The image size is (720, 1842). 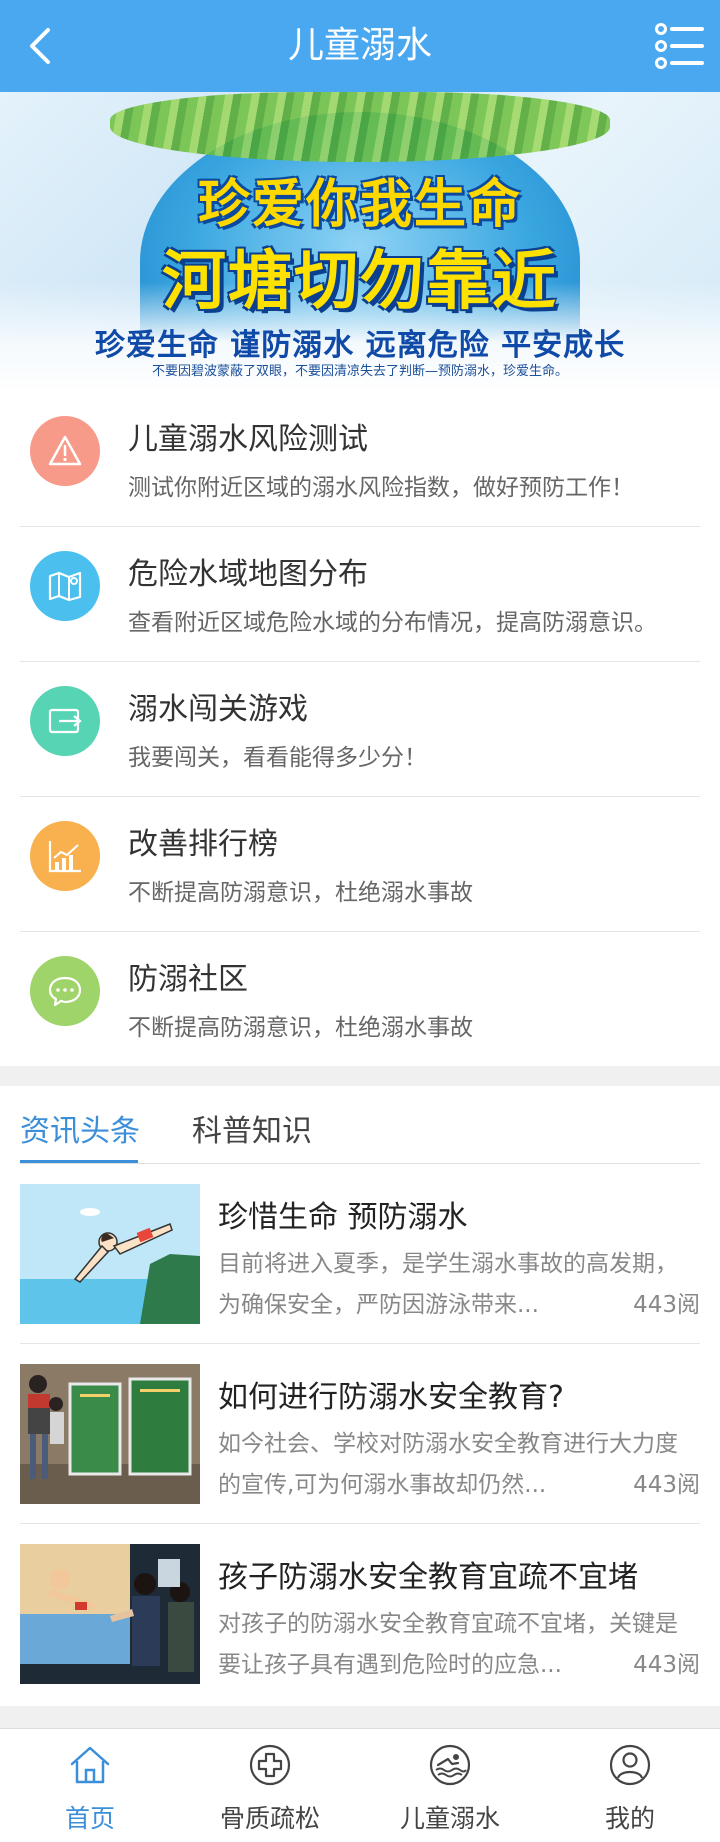 What do you see at coordinates (65, 586) in the screenshot?
I see `map-icon` at bounding box center [65, 586].